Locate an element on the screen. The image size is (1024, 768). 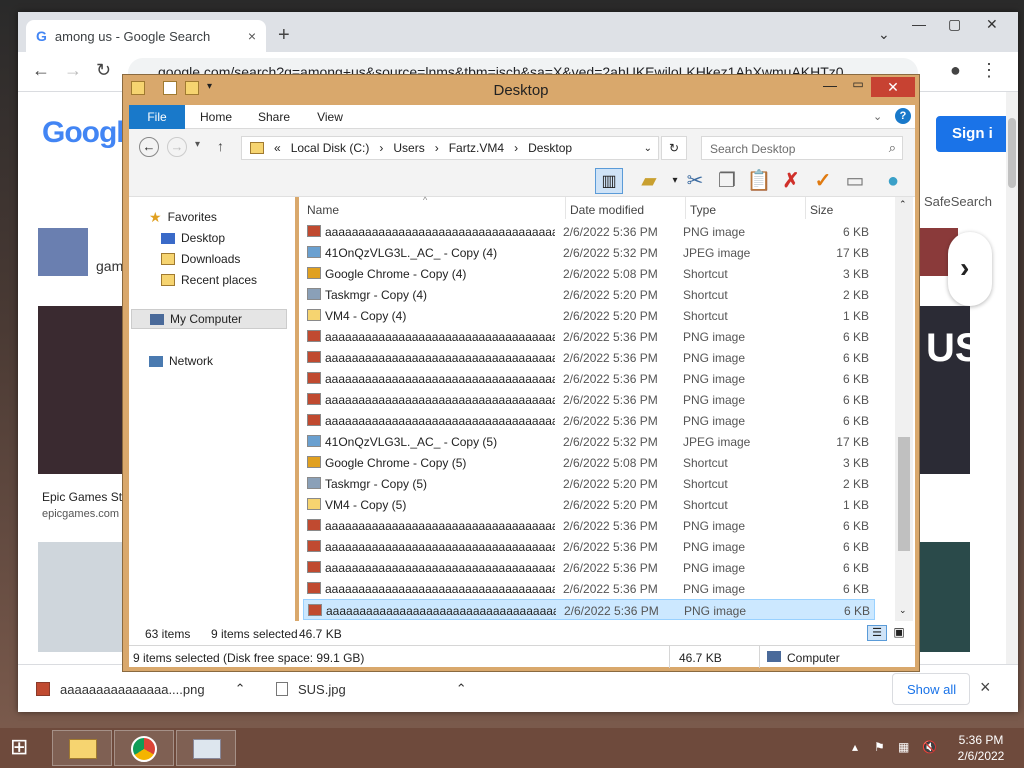
preview-pane-icon: ▥ is located at coordinates (609, 181).